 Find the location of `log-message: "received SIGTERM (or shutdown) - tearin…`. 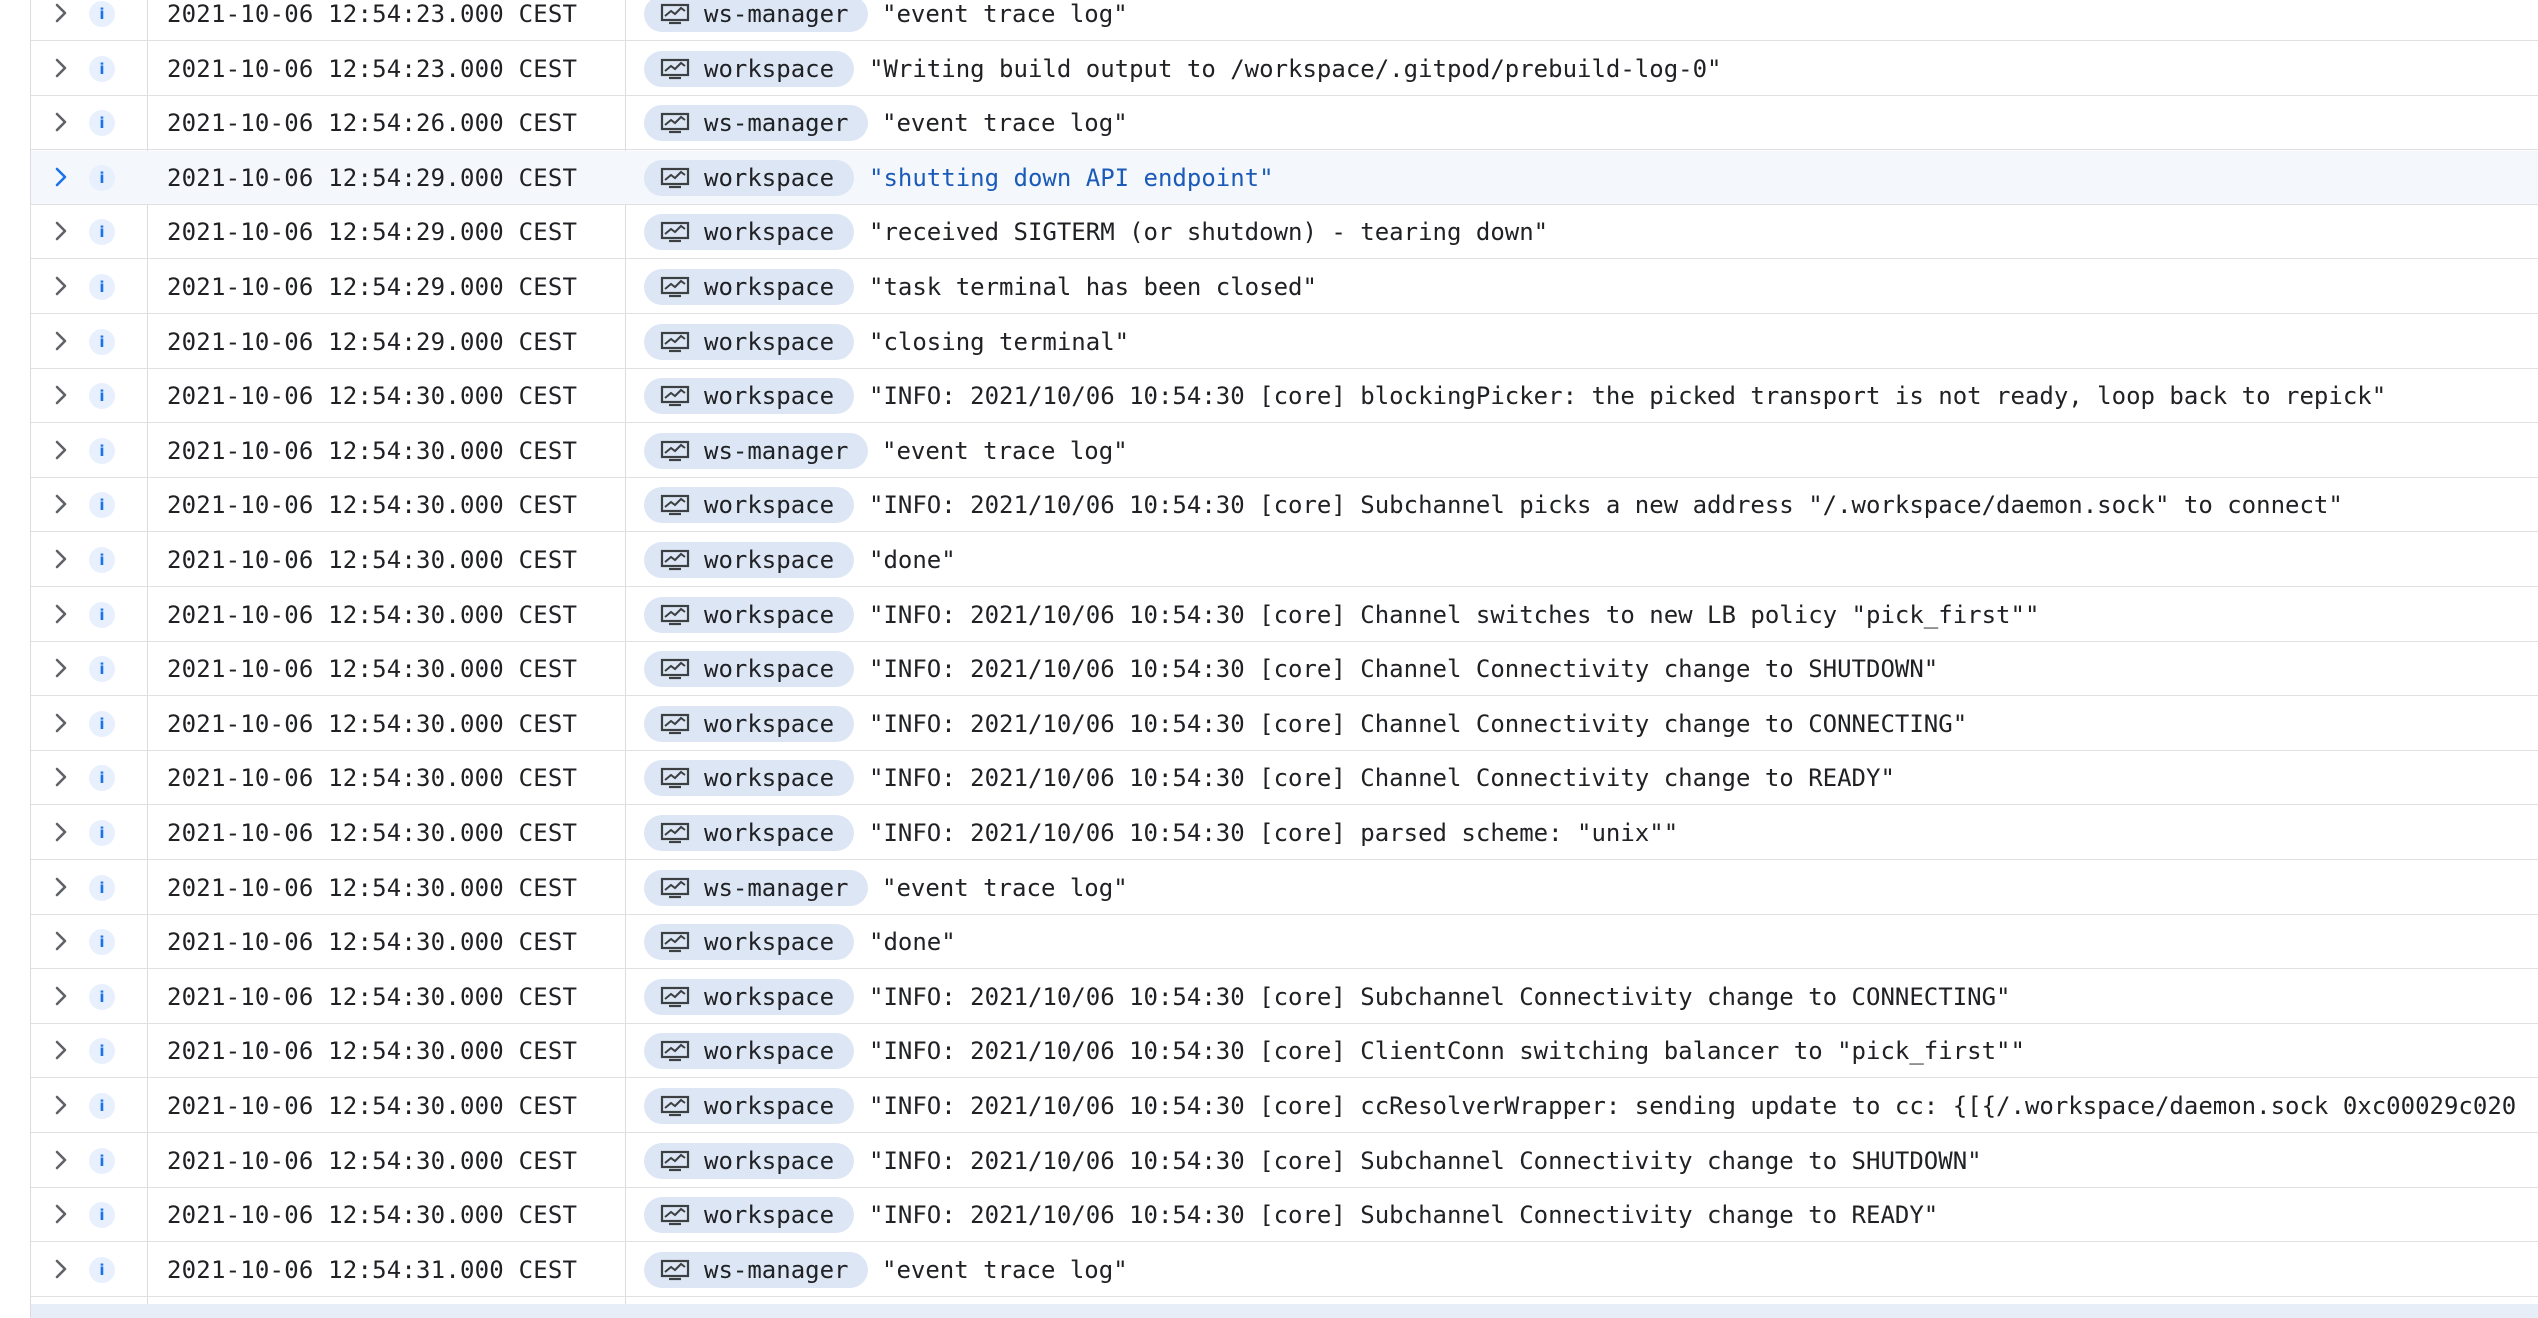

log-message: "received SIGTERM (or shutdown) - tearin… is located at coordinates (1209, 232).